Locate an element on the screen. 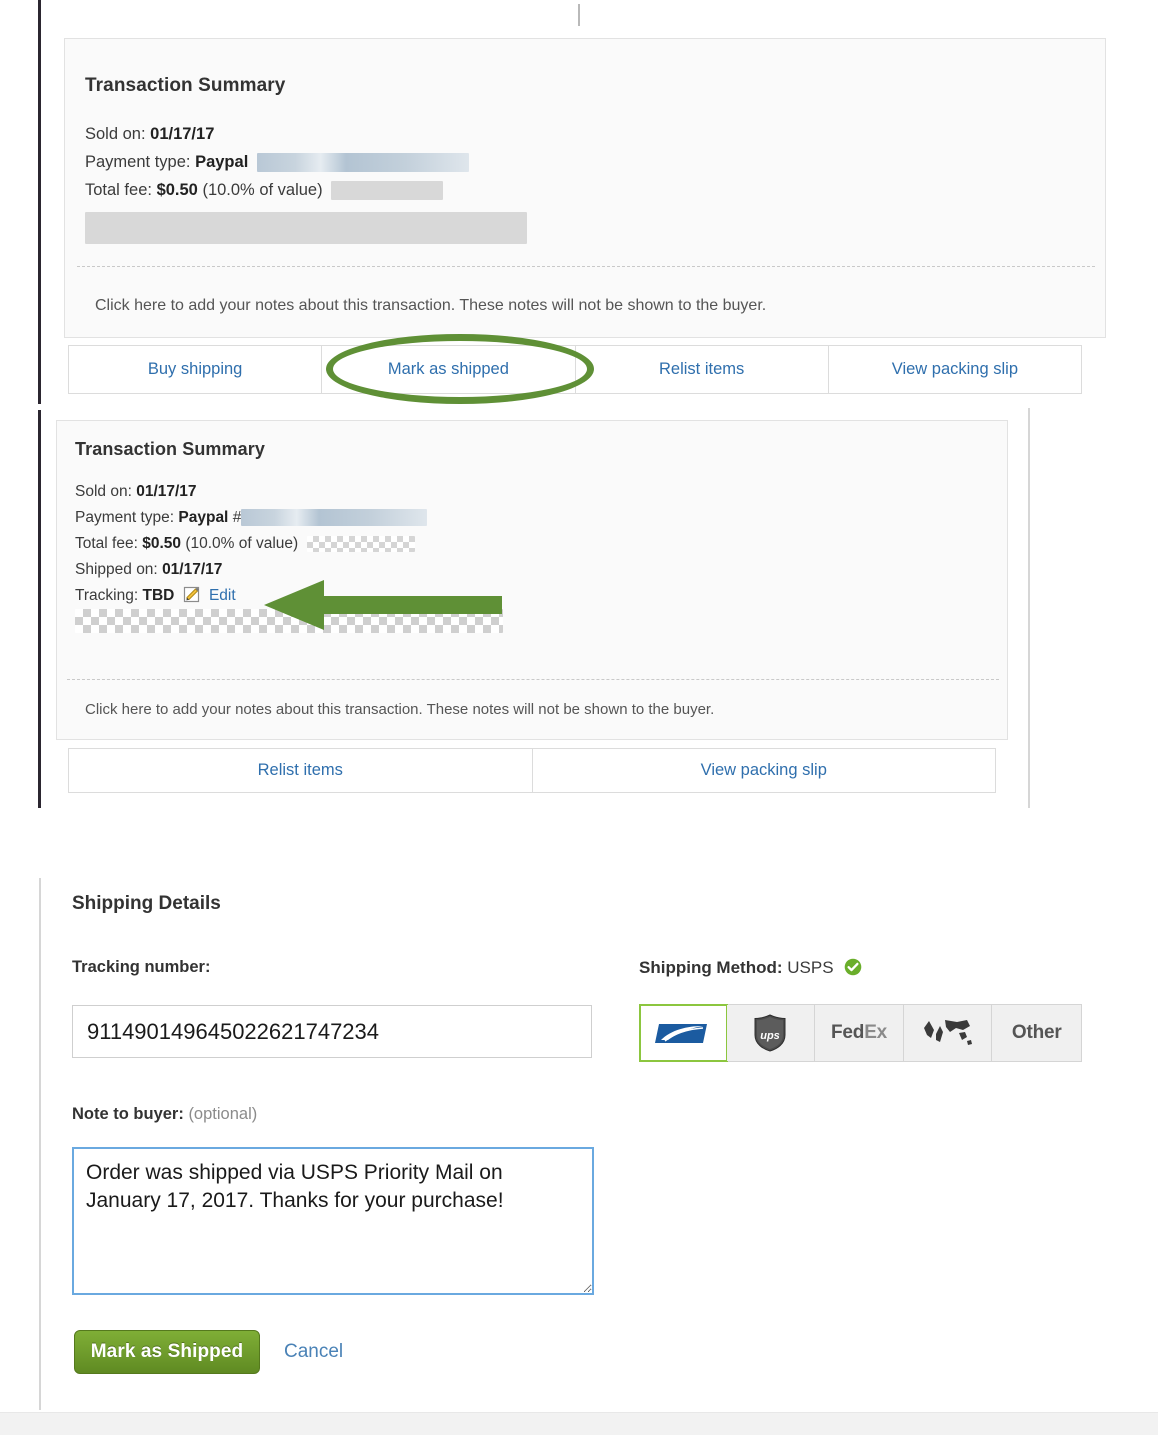 This screenshot has width=1158, height=1435. page-bottom-band is located at coordinates (579, 1423).